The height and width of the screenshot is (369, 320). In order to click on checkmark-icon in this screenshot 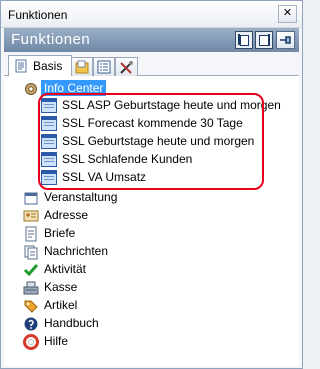, I will do `click(31, 270)`.